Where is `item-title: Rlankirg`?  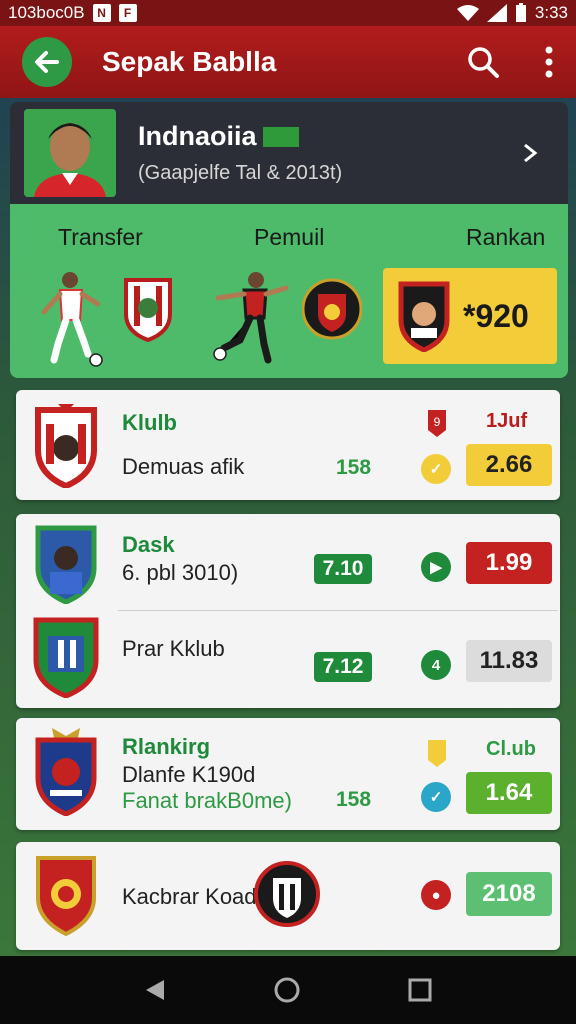
item-title: Rlankirg is located at coordinates (166, 746).